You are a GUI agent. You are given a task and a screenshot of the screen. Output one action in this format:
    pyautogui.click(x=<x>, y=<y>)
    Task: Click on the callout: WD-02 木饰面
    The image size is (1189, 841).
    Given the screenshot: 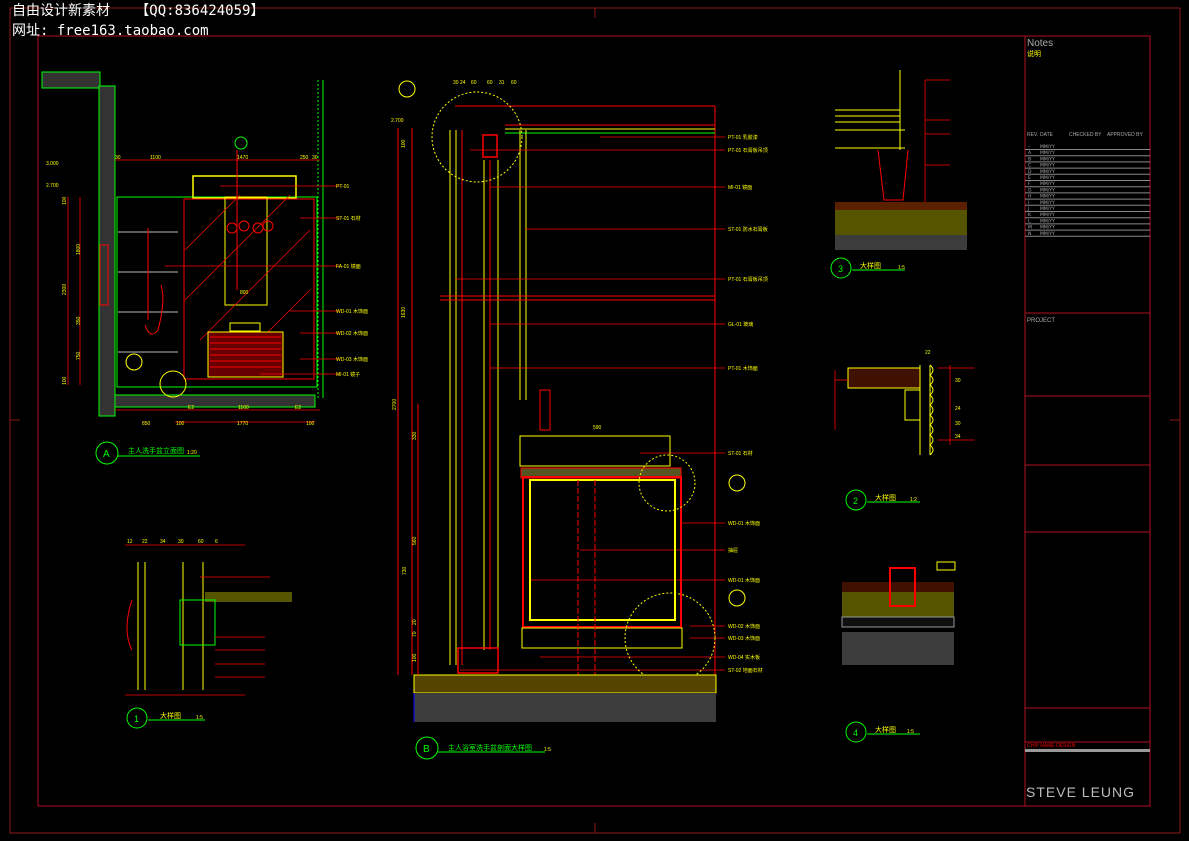 What is the action you would take?
    pyautogui.click(x=744, y=626)
    